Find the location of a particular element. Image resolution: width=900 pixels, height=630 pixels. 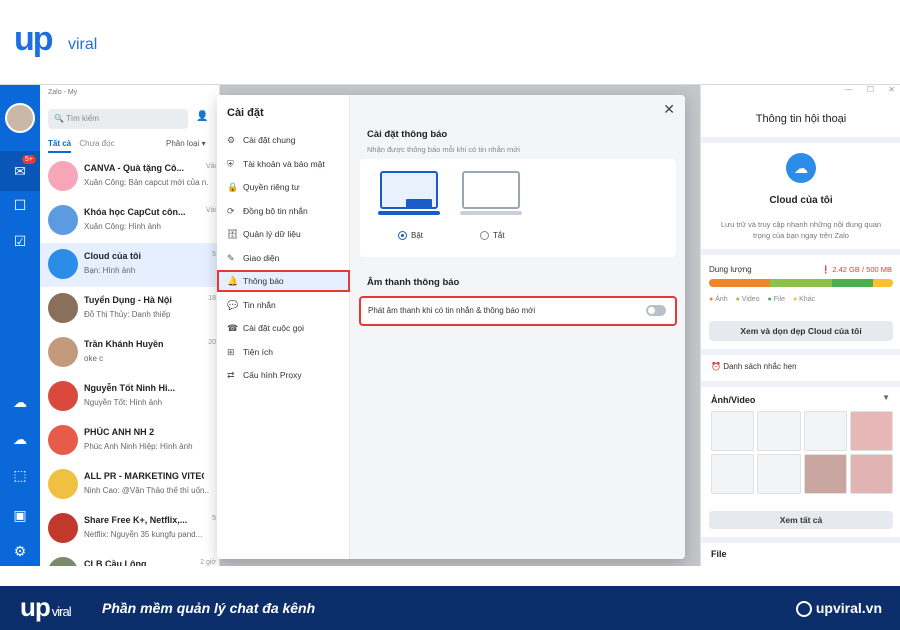

upviral-logo-sub: viral is located at coordinates (83, 44).